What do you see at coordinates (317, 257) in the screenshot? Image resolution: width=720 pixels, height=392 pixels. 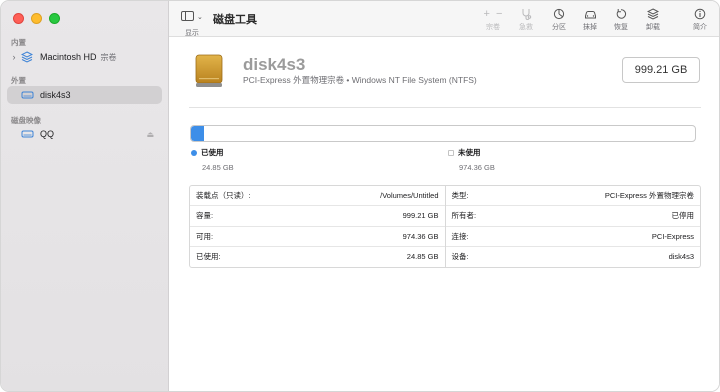 I see `info-row: 已使用: 24.85 GB` at bounding box center [317, 257].